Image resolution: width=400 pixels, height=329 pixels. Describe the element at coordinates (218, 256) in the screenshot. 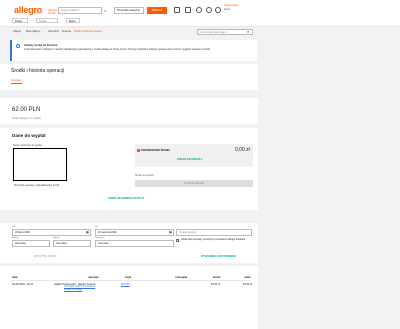

I see `generate-report-link: WYGENERUJ ZESTAWIENIE` at that location.